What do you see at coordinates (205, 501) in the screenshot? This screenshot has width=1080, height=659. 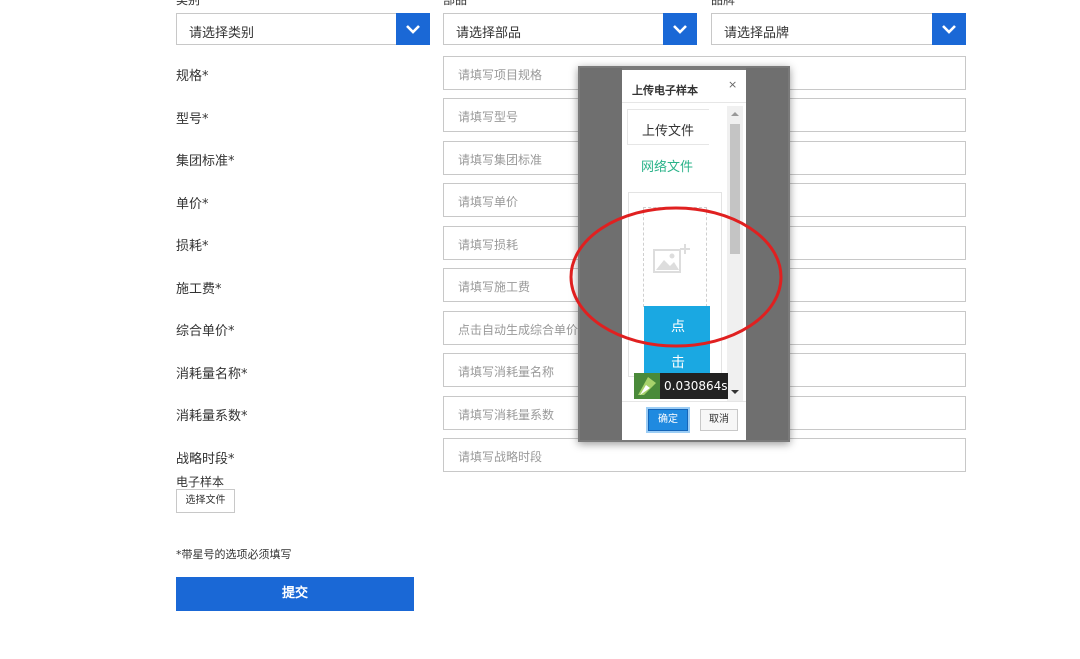 I see `choose-file-button: 选择文件` at bounding box center [205, 501].